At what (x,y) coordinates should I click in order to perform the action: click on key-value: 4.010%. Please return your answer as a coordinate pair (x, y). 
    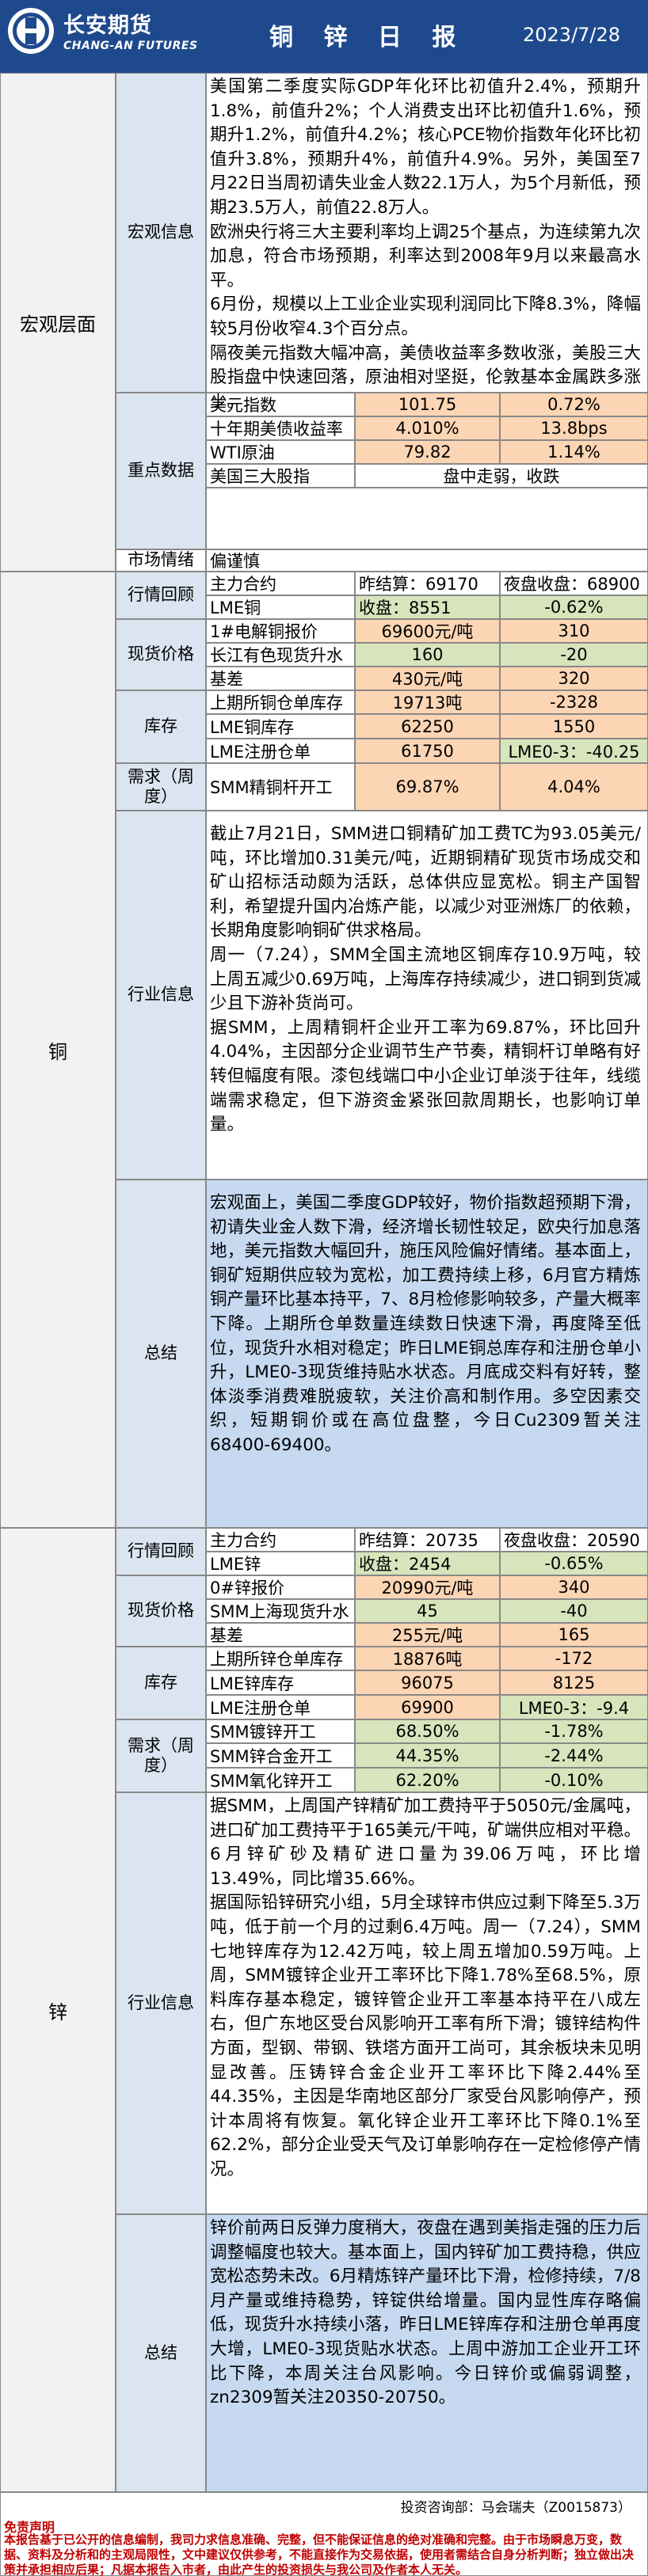
    Looking at the image, I should click on (428, 428).